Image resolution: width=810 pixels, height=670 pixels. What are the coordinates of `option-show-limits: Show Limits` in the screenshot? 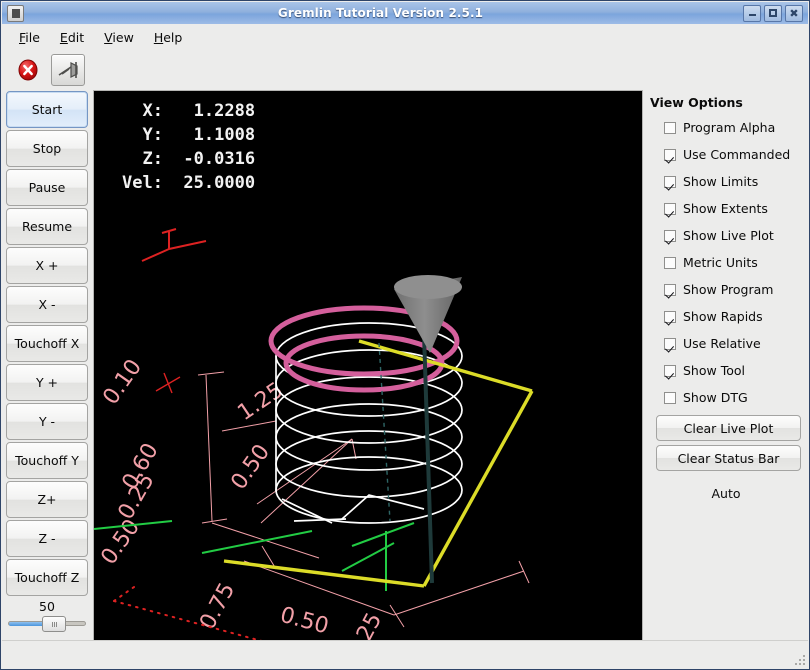 It's located at (728, 181).